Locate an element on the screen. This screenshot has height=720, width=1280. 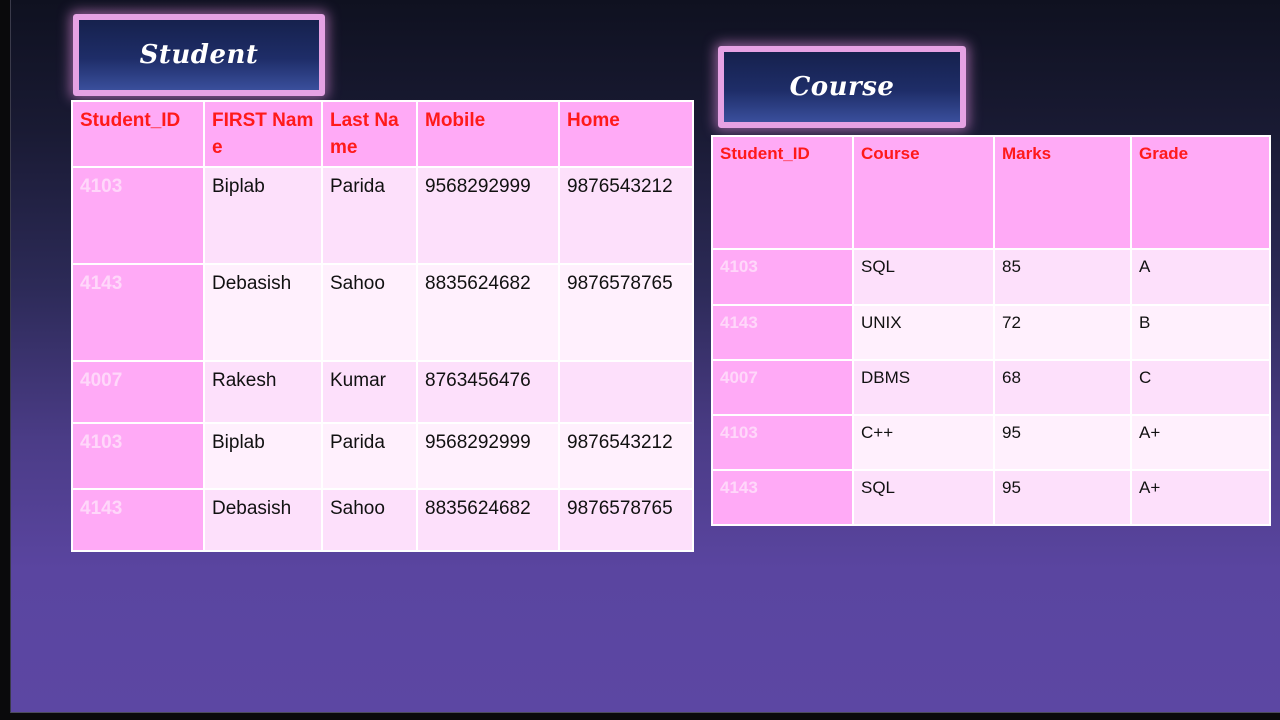
student-header-mobile: Mobile is located at coordinates (488, 134).